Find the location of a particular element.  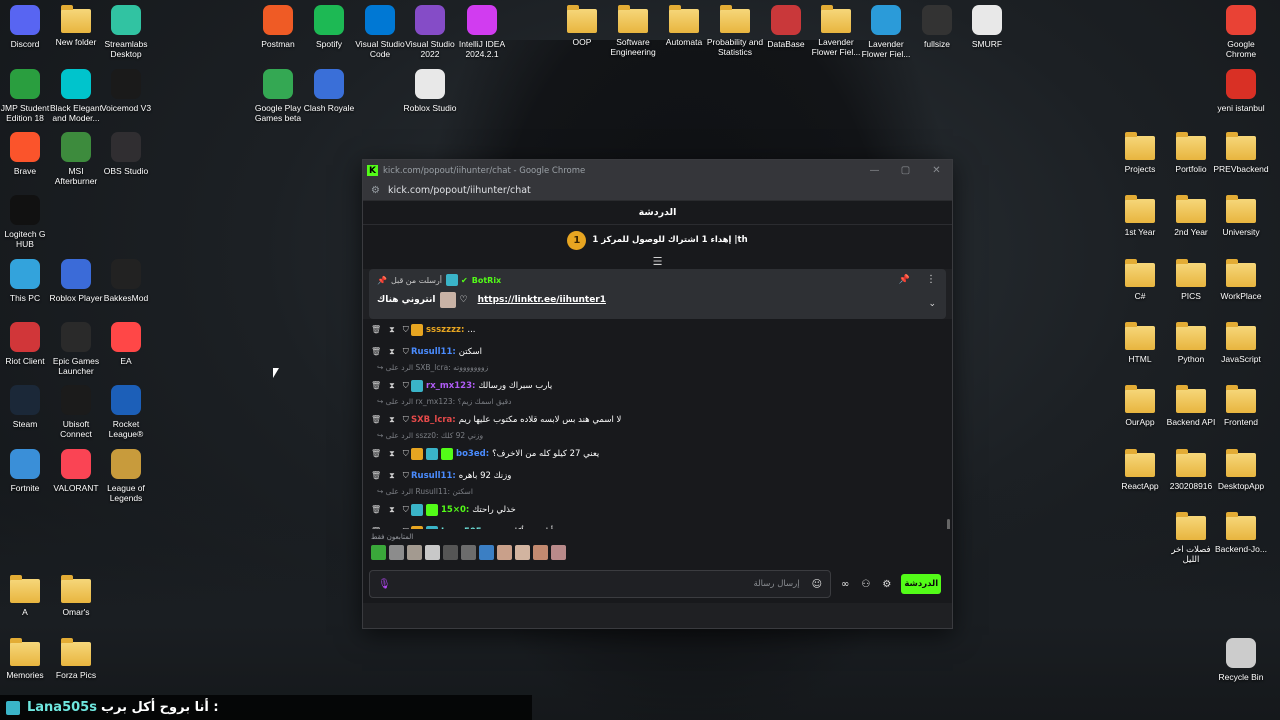

desktop-icon-obs: OBS Studio is located at coordinates (126, 154).